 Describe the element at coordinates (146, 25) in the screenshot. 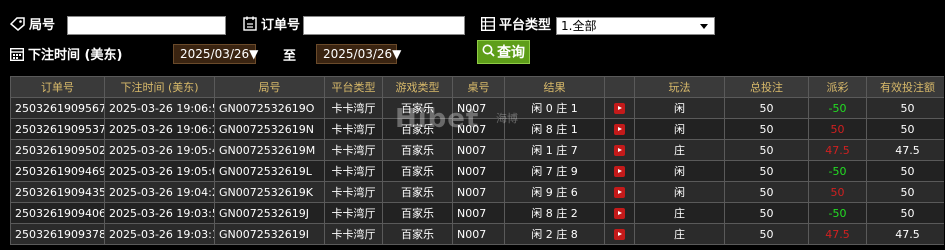

I see `round-input` at that location.